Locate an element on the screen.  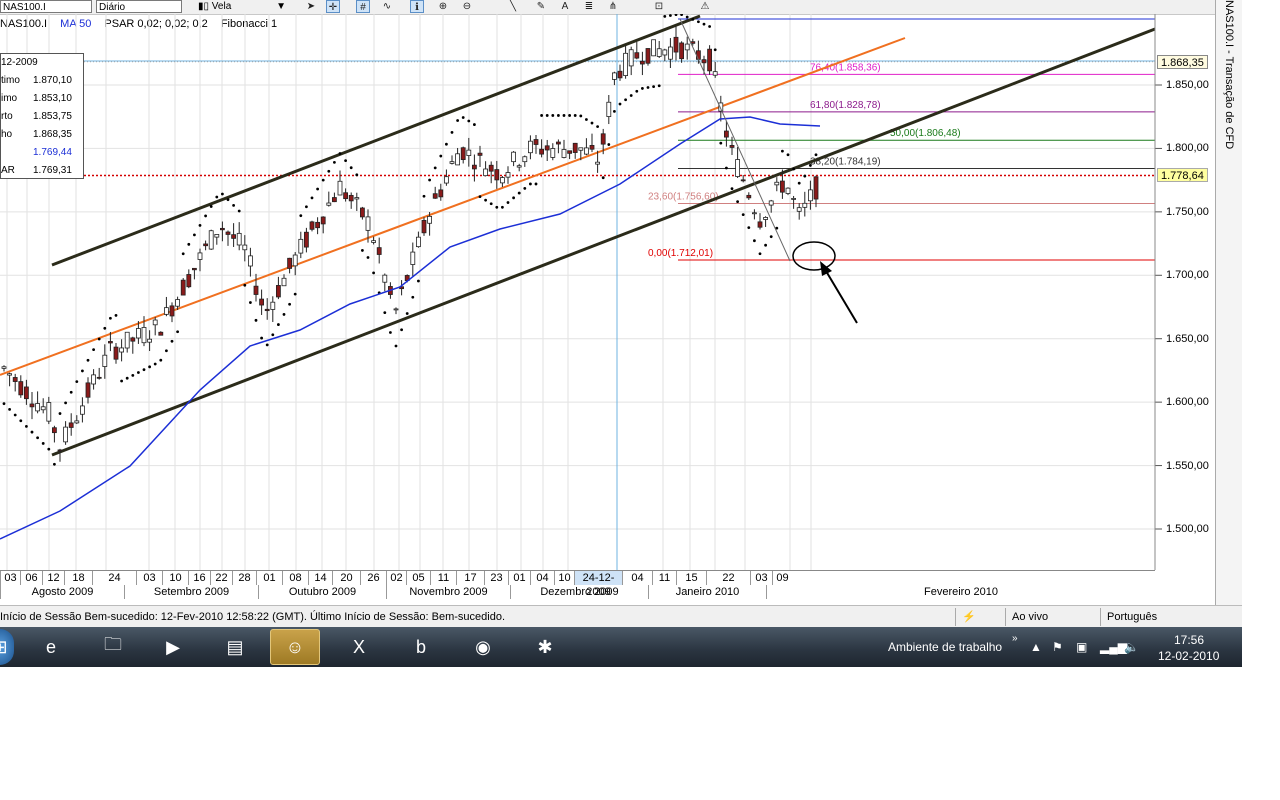
data-window-icon: ℹ is located at coordinates (417, 6).